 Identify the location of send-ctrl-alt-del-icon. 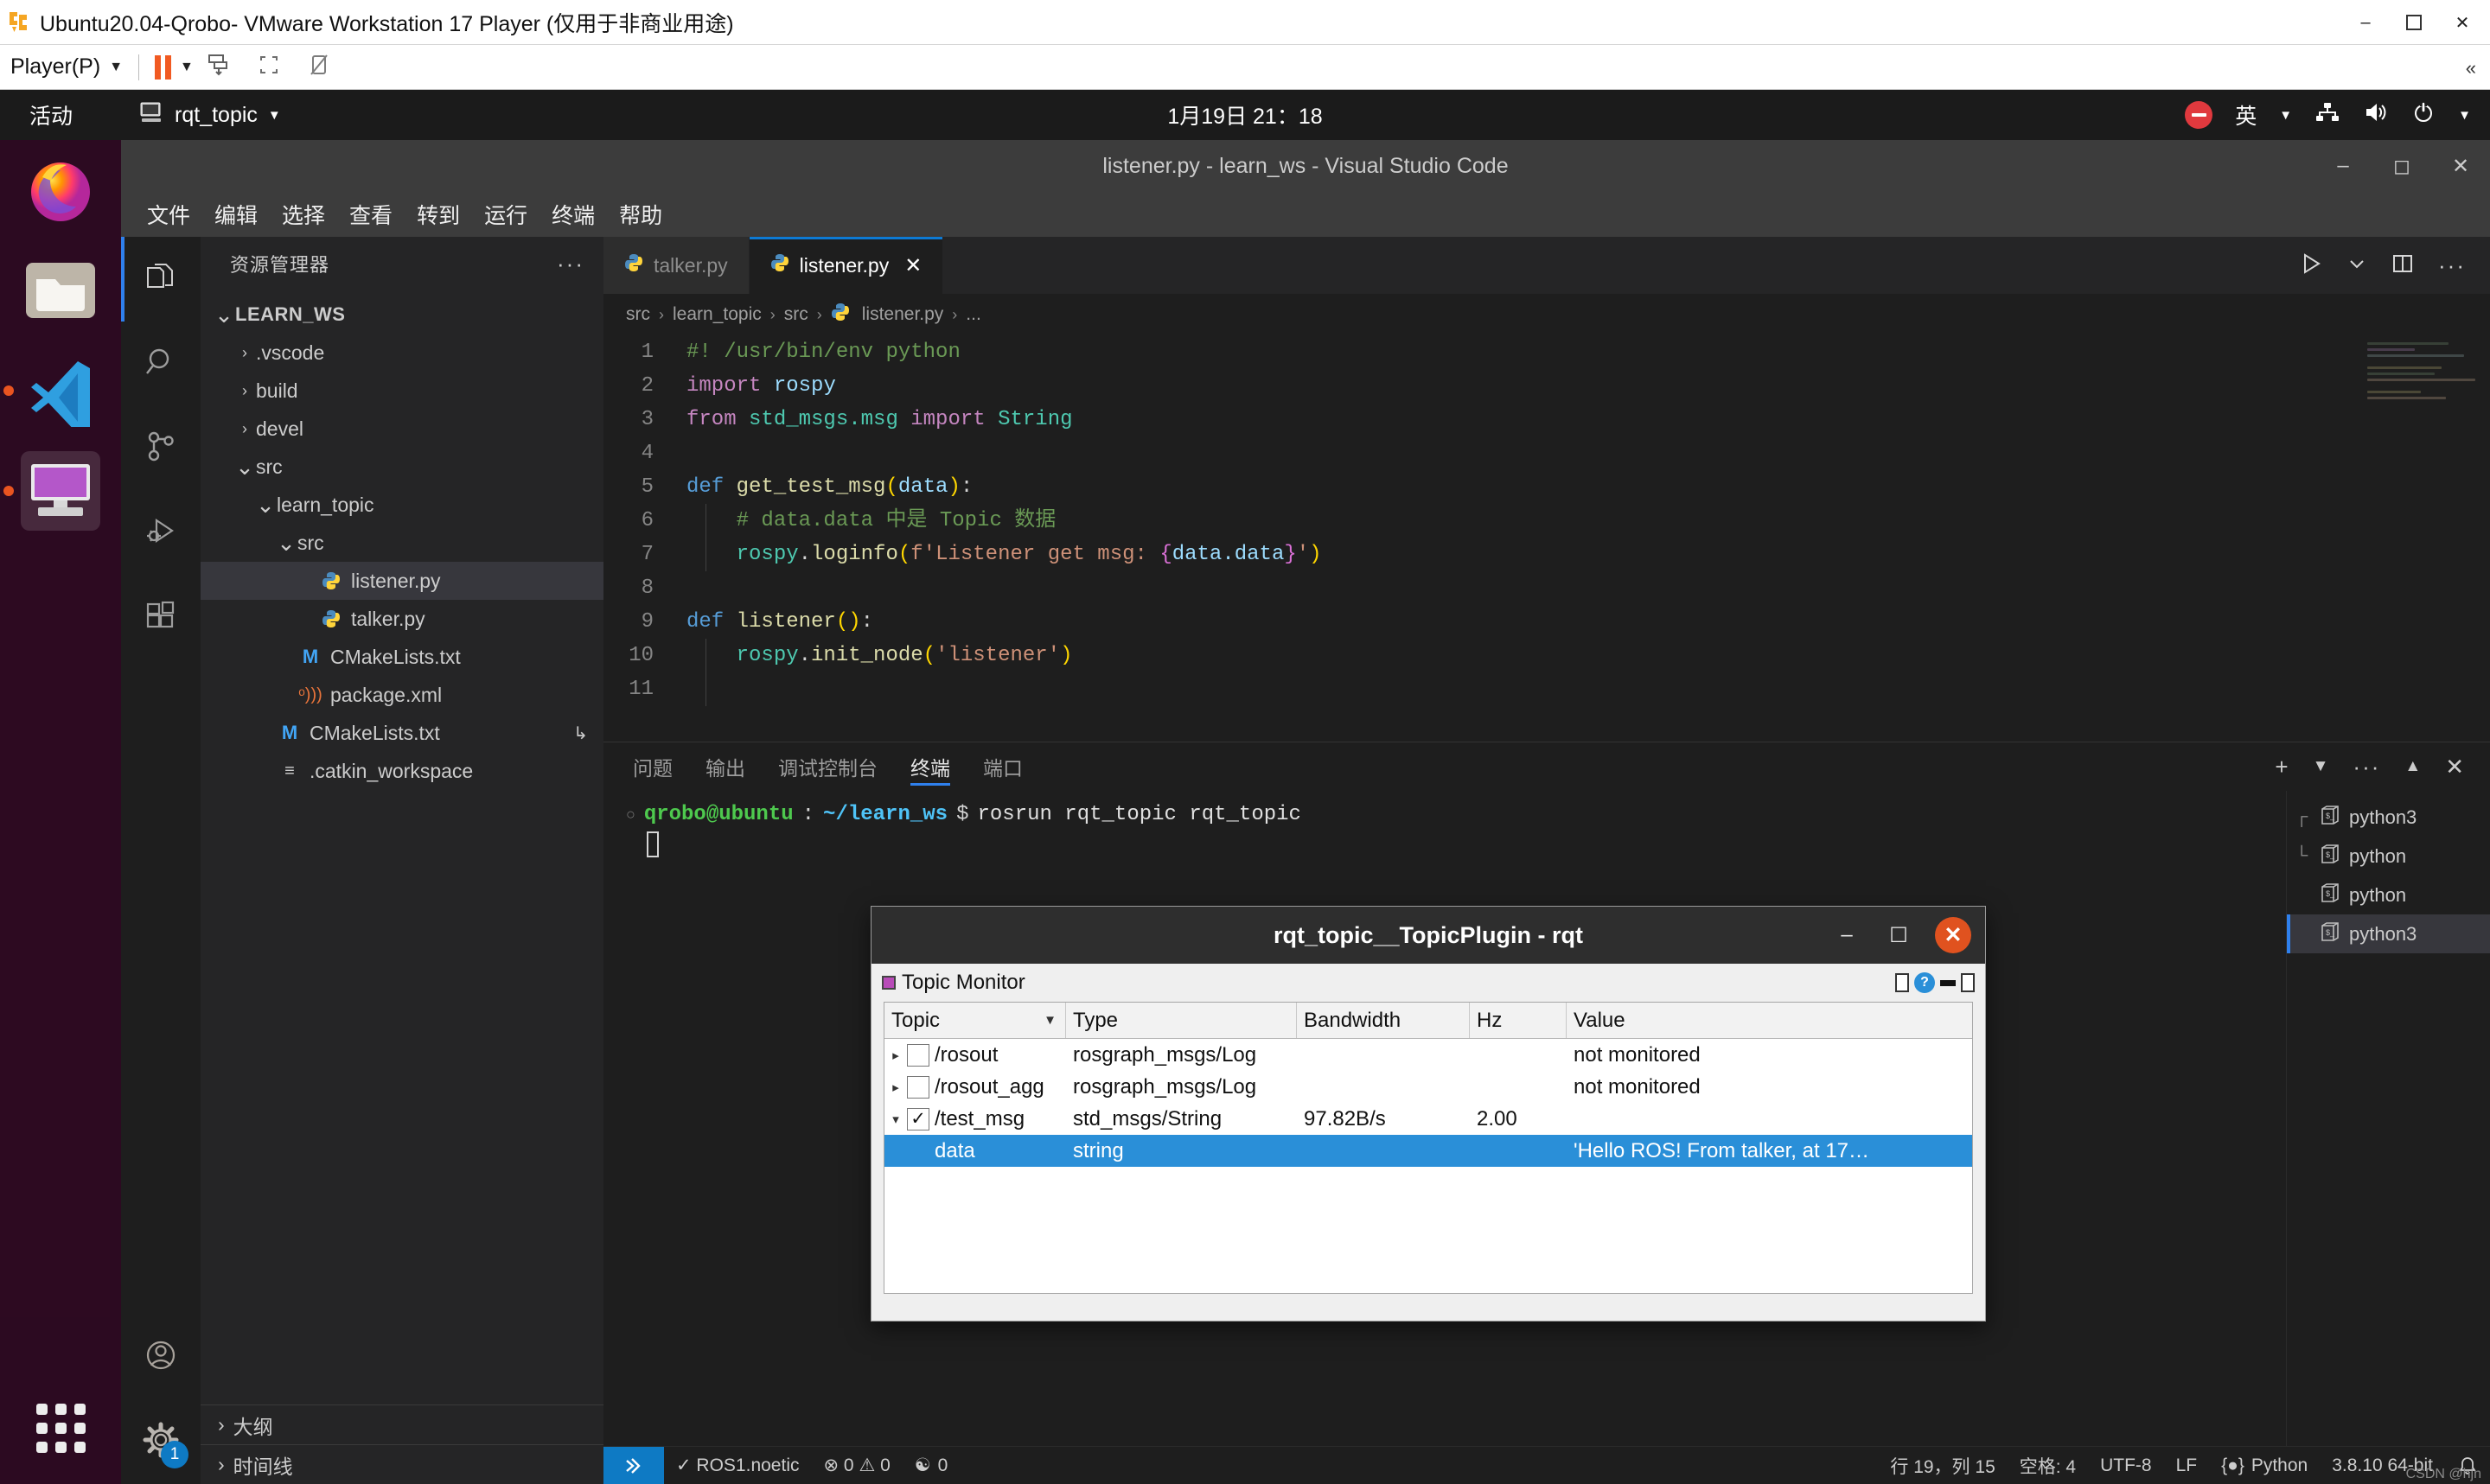
(219, 67).